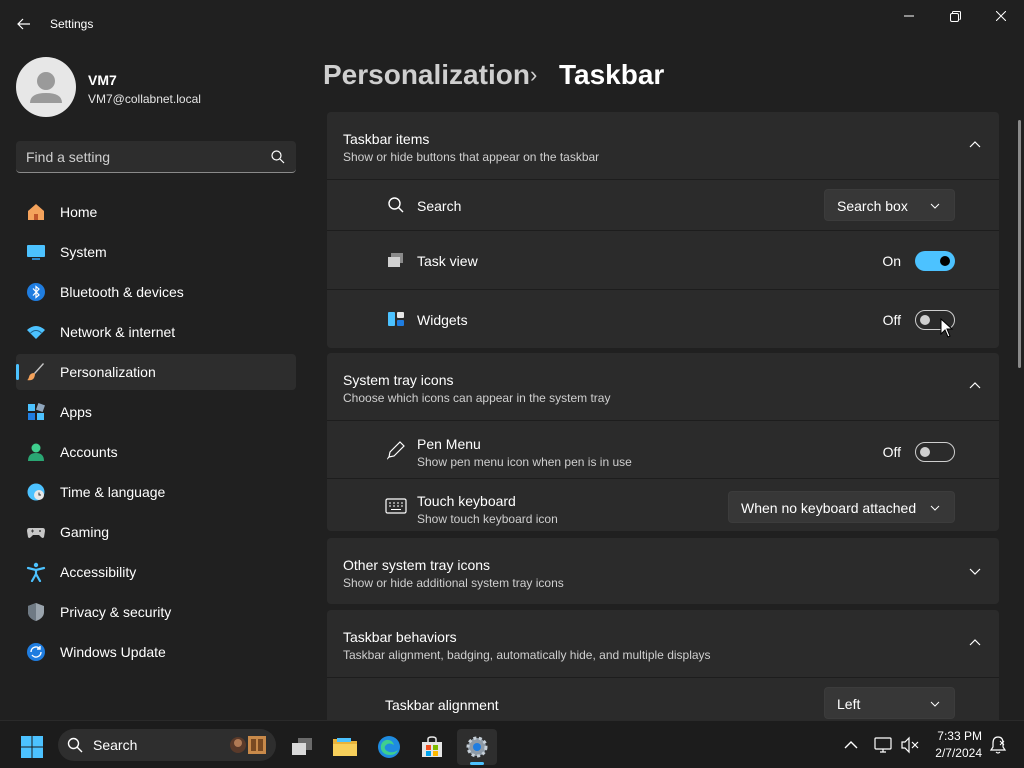 This screenshot has height=768, width=1024. Describe the element at coordinates (935, 452) in the screenshot. I see `pen-menu-toggle` at that location.